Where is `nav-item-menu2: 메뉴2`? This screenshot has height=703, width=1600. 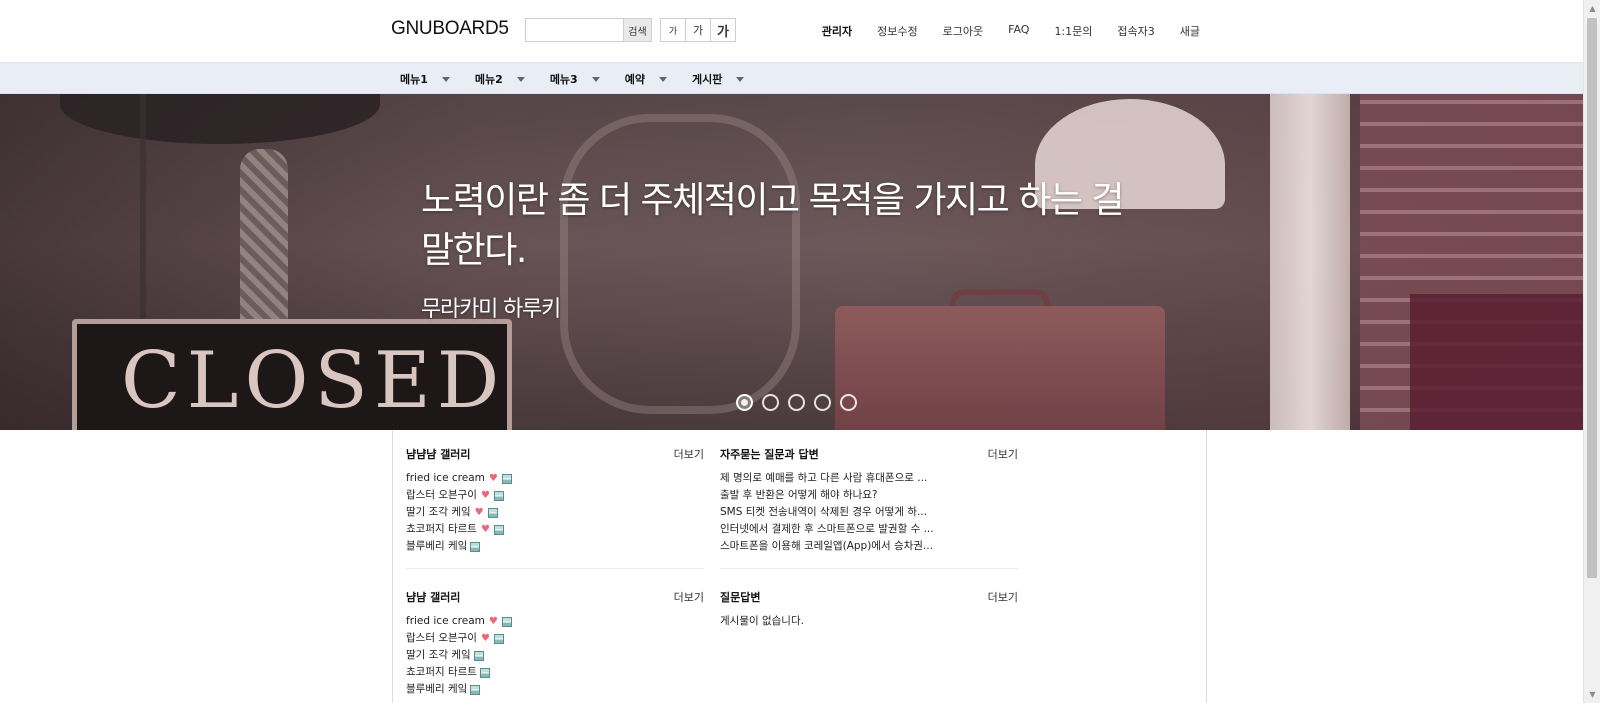 nav-item-menu2: 메뉴2 is located at coordinates (500, 79).